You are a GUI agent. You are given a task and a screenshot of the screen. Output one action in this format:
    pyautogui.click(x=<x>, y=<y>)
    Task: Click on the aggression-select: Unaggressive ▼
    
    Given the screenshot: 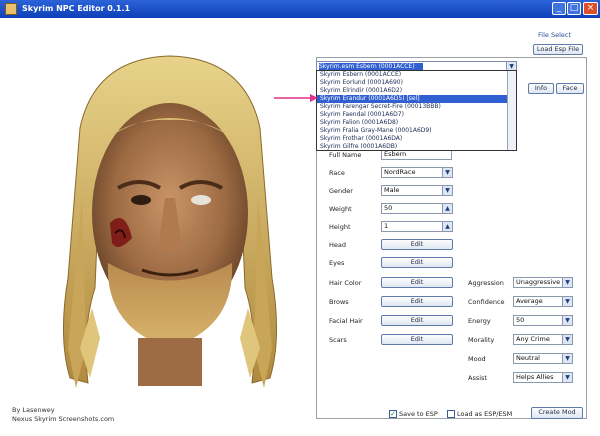 What is the action you would take?
    pyautogui.click(x=543, y=282)
    